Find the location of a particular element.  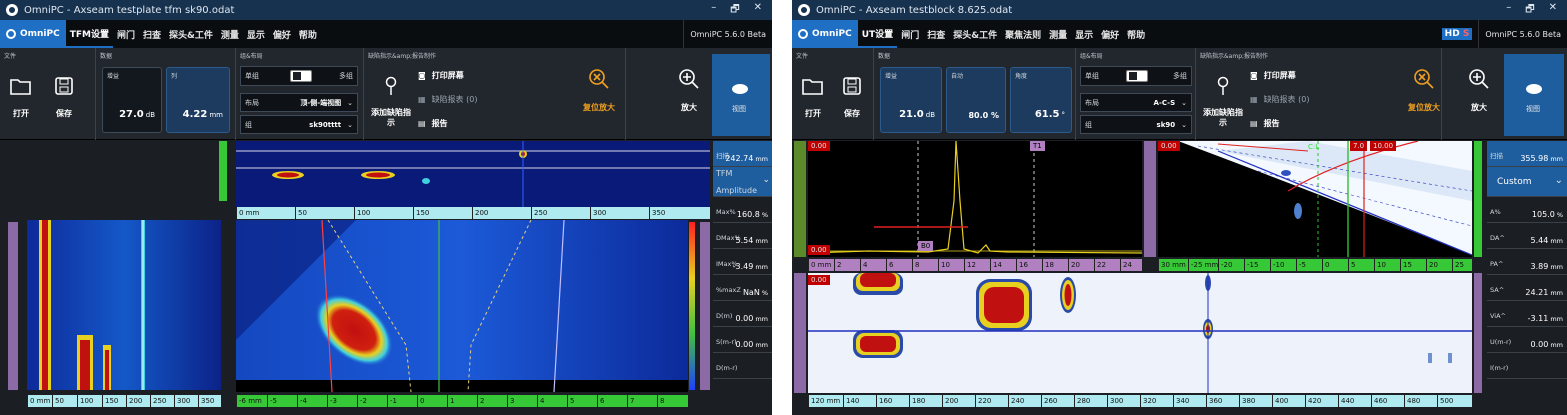

s-scan-ref-marker: 0.00 is located at coordinates (1169, 146).